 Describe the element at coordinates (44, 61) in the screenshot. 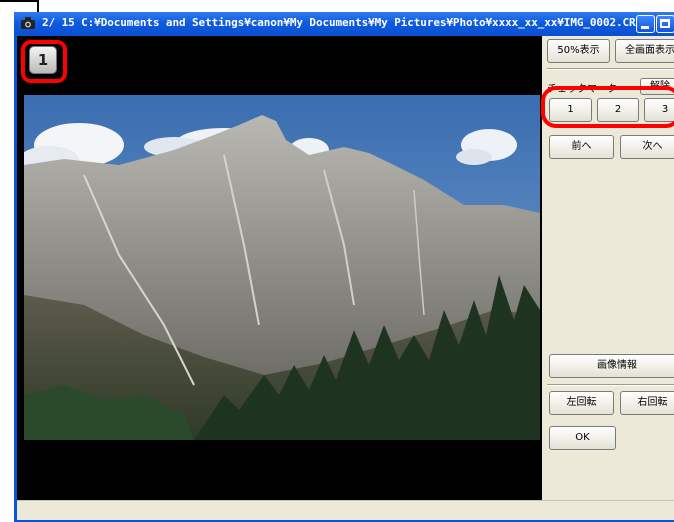

I see `highlight-ring-badge` at that location.